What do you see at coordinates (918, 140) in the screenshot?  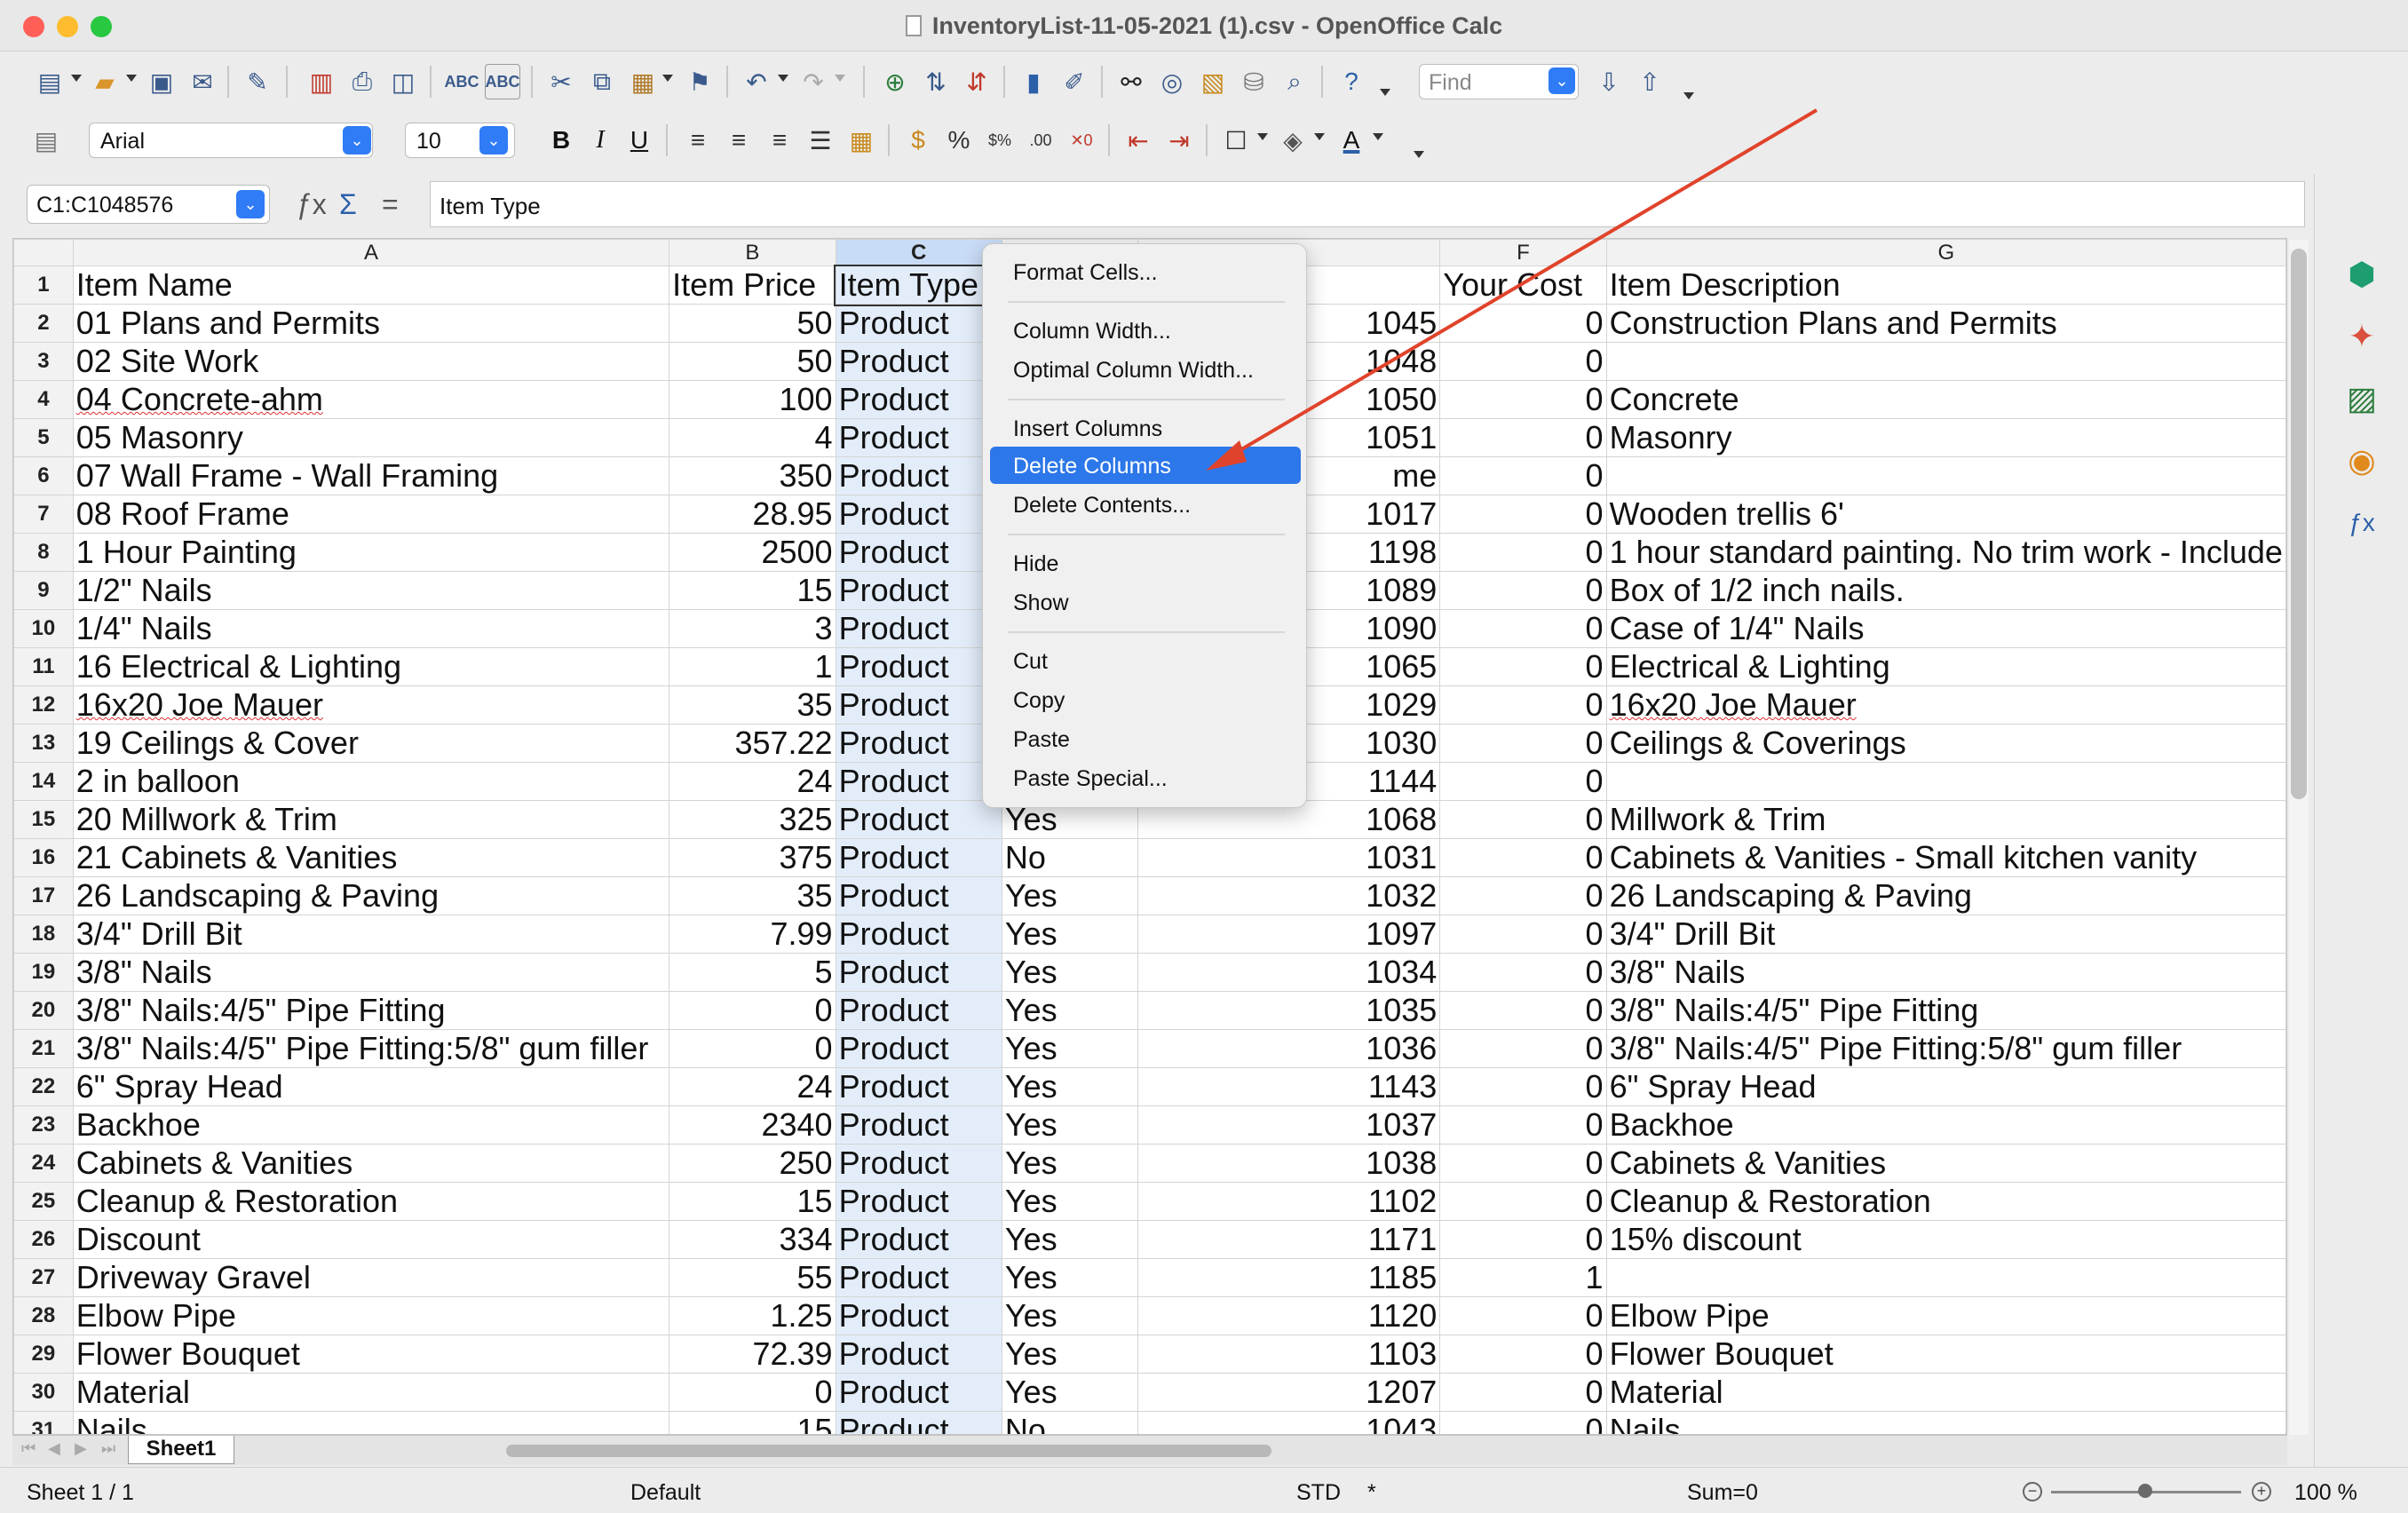 I see `currency-format-icon: $` at bounding box center [918, 140].